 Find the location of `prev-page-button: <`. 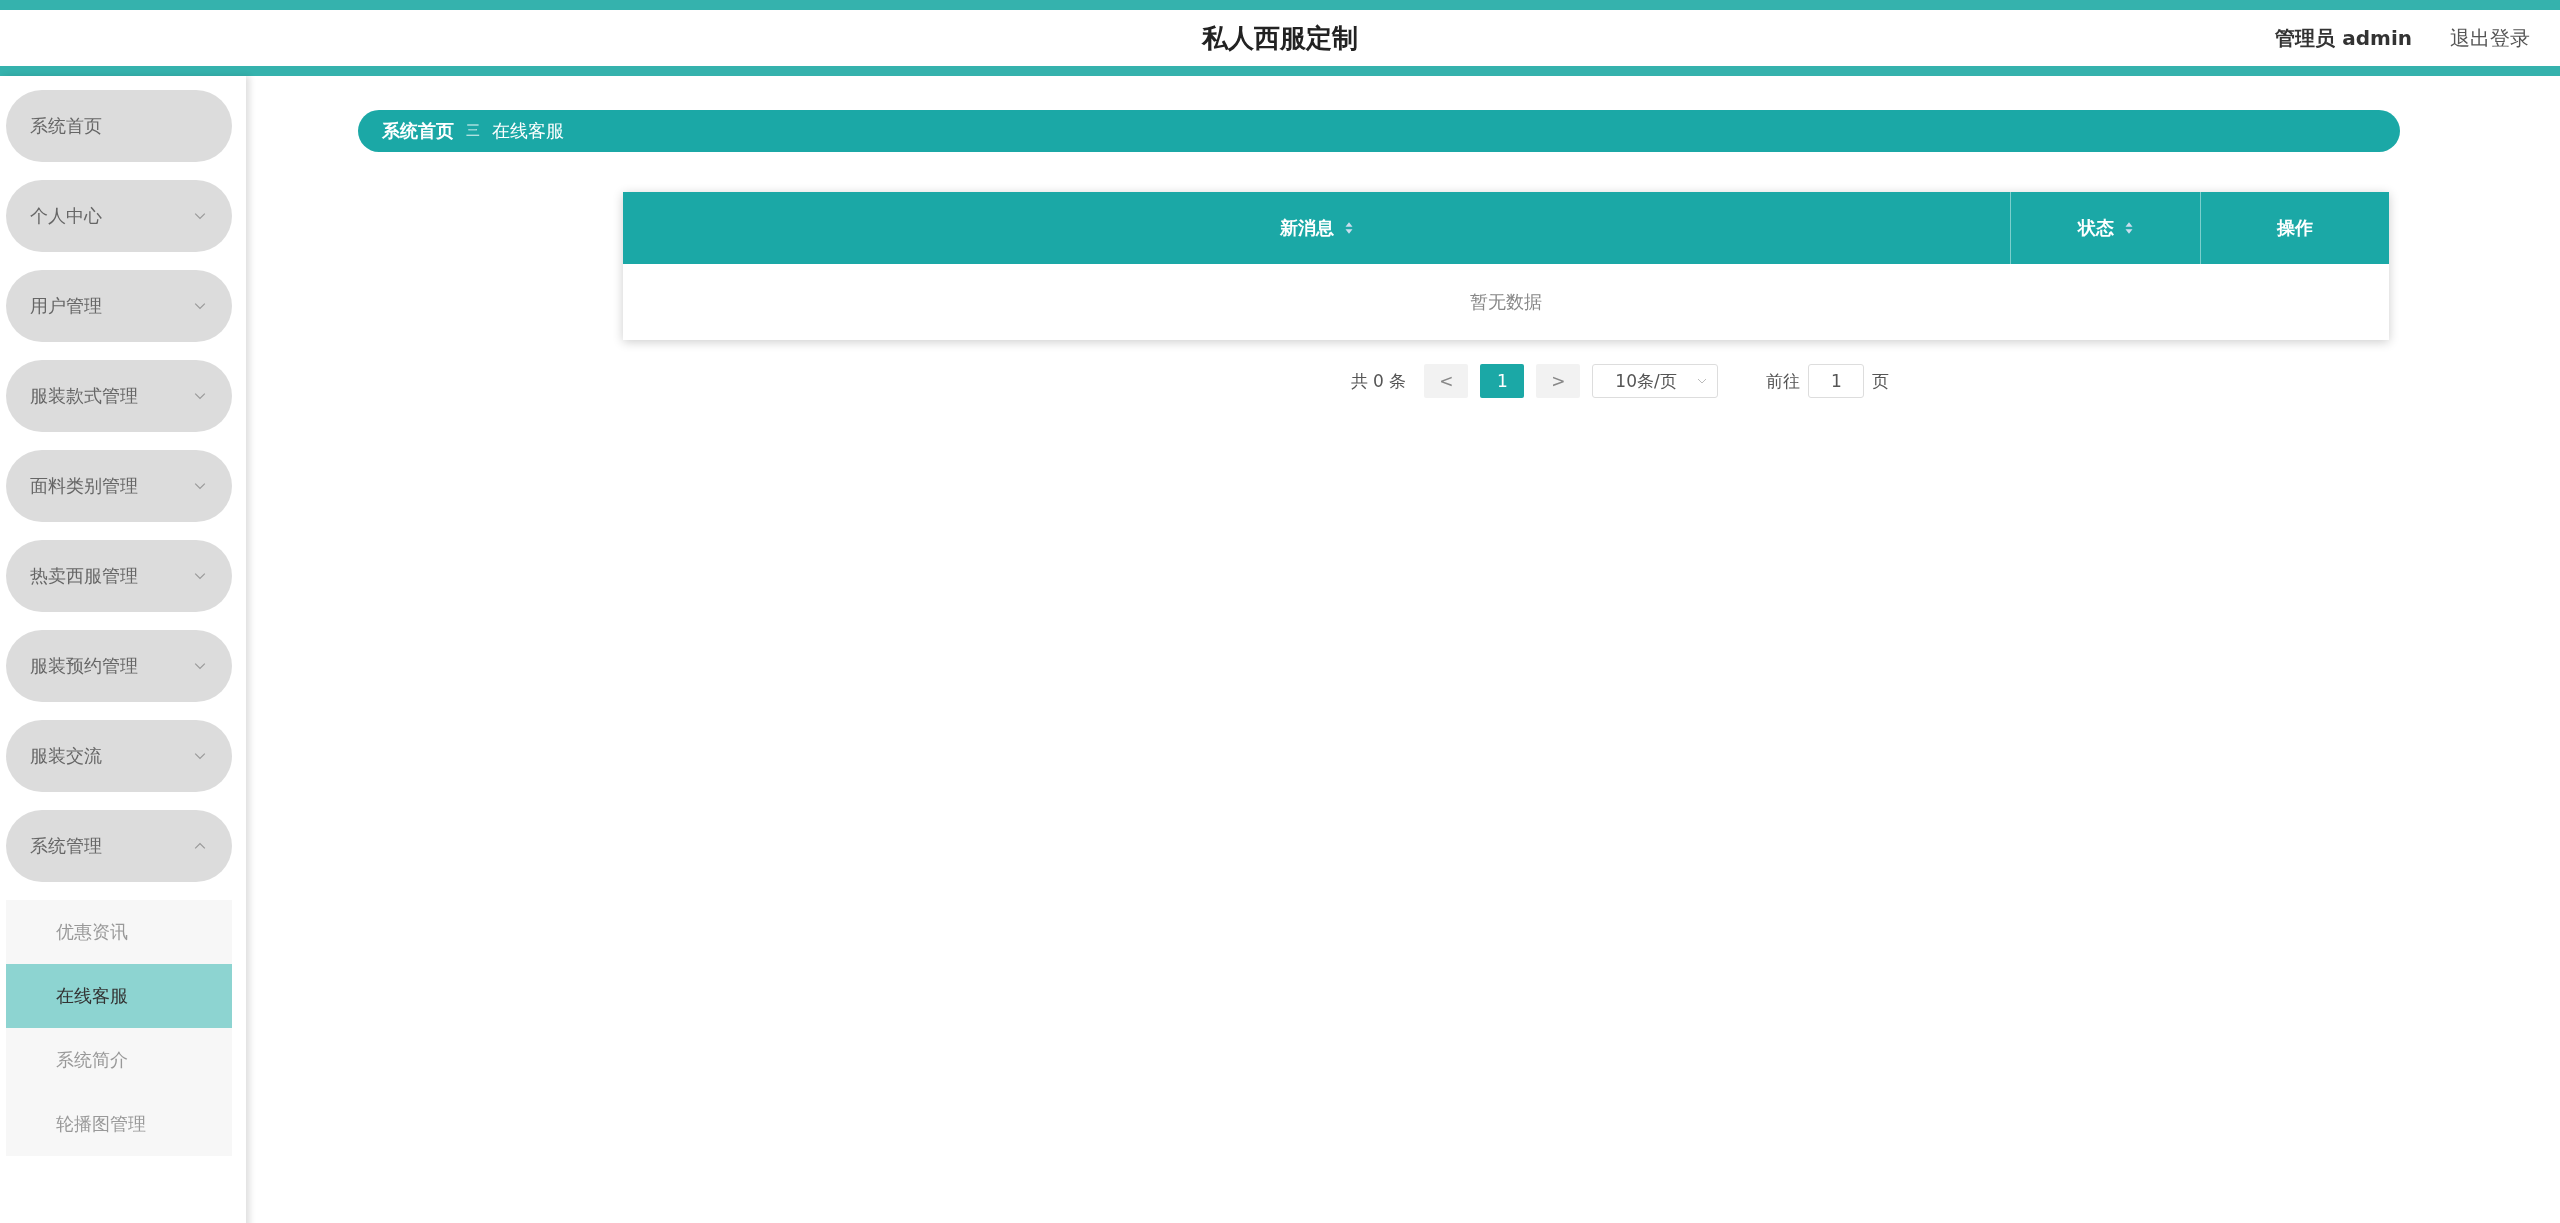

prev-page-button: < is located at coordinates (1446, 381).